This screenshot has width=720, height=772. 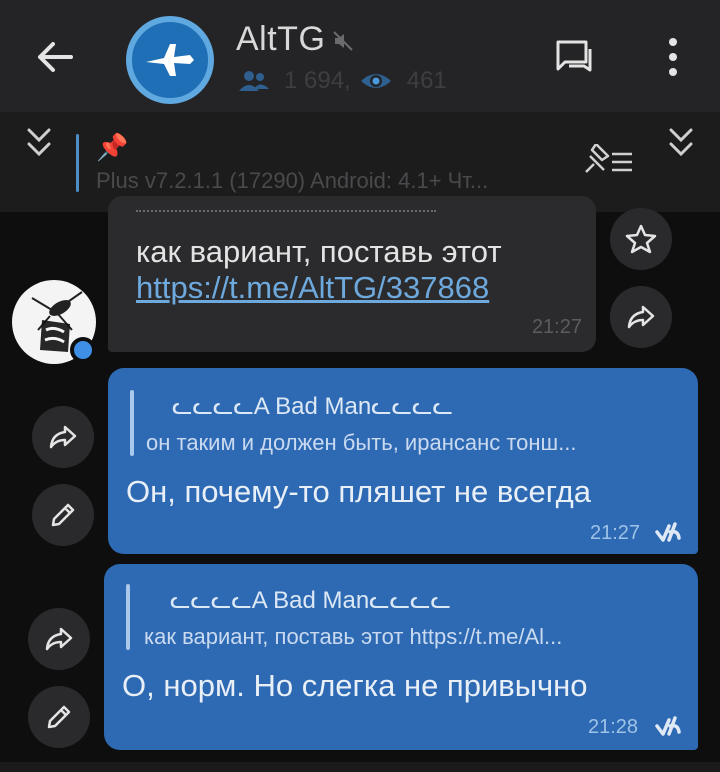 What do you see at coordinates (375, 81) in the screenshot?
I see `eye-icon` at bounding box center [375, 81].